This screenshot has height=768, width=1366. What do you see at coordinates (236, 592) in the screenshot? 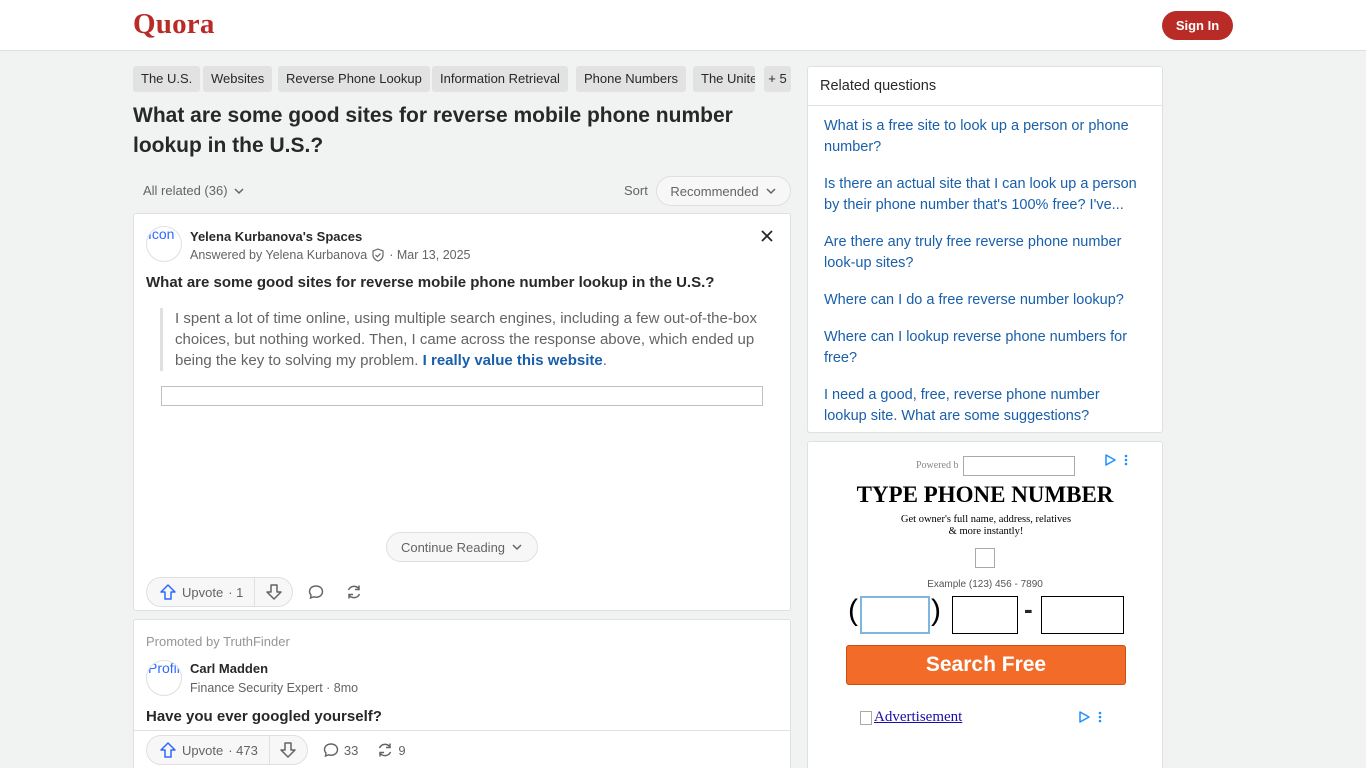
I see `upvote-count: · 1` at bounding box center [236, 592].